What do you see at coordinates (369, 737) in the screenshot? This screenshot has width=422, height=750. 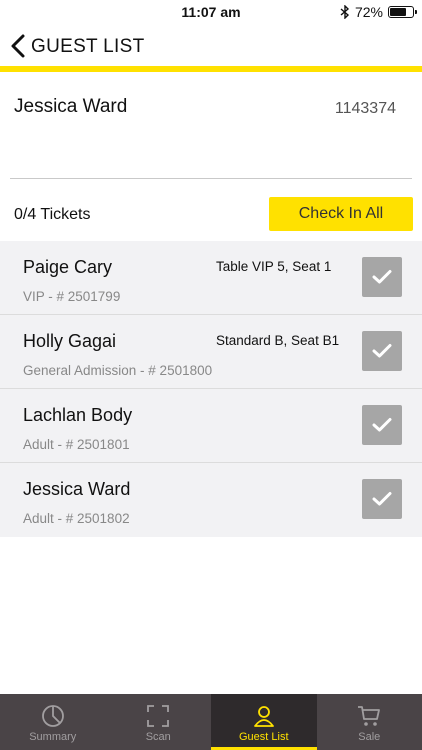 I see `tab-label: Sale` at bounding box center [369, 737].